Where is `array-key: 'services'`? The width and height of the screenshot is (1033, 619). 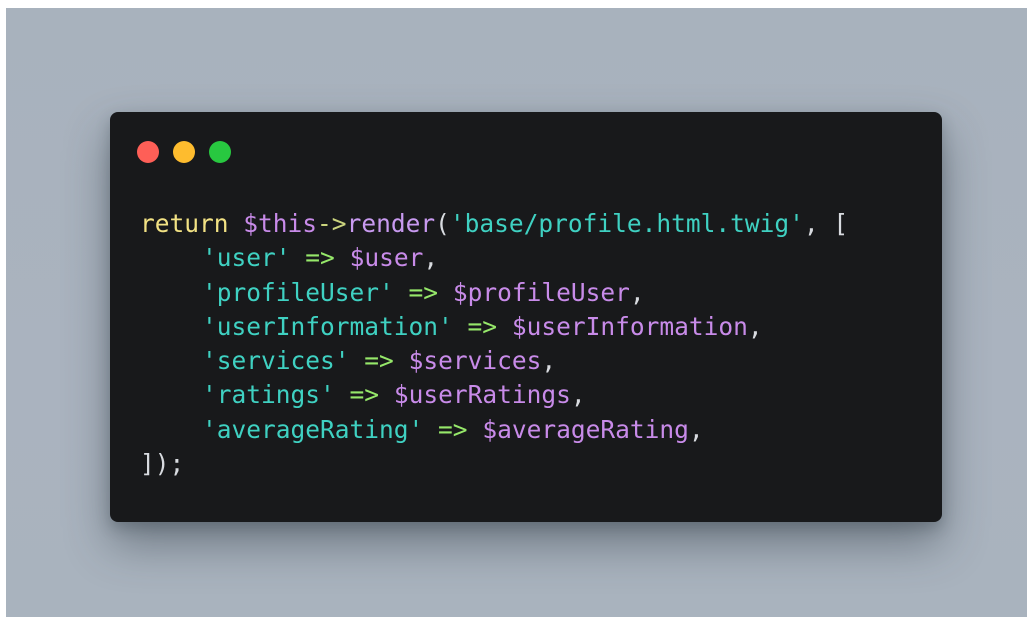
array-key: 'services' is located at coordinates (276, 361).